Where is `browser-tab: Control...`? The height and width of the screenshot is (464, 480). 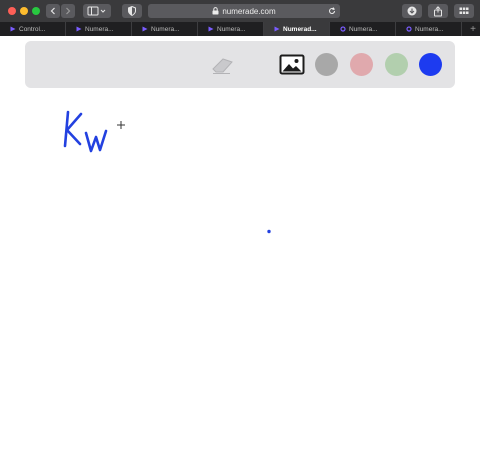 browser-tab: Control... is located at coordinates (33, 29).